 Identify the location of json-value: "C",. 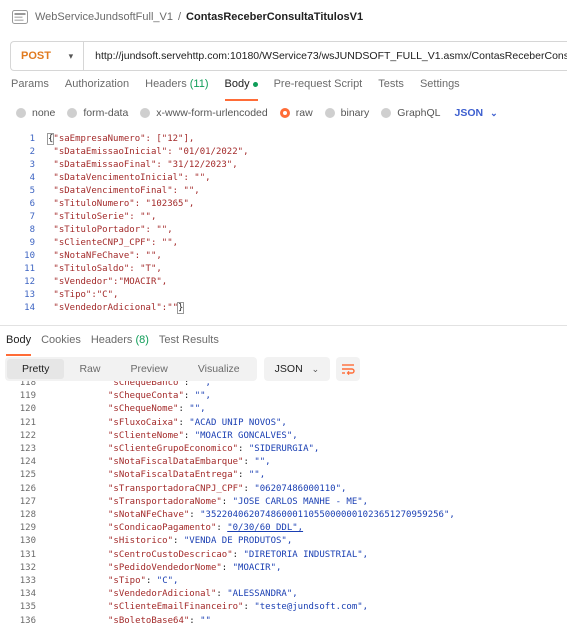
(167, 581).